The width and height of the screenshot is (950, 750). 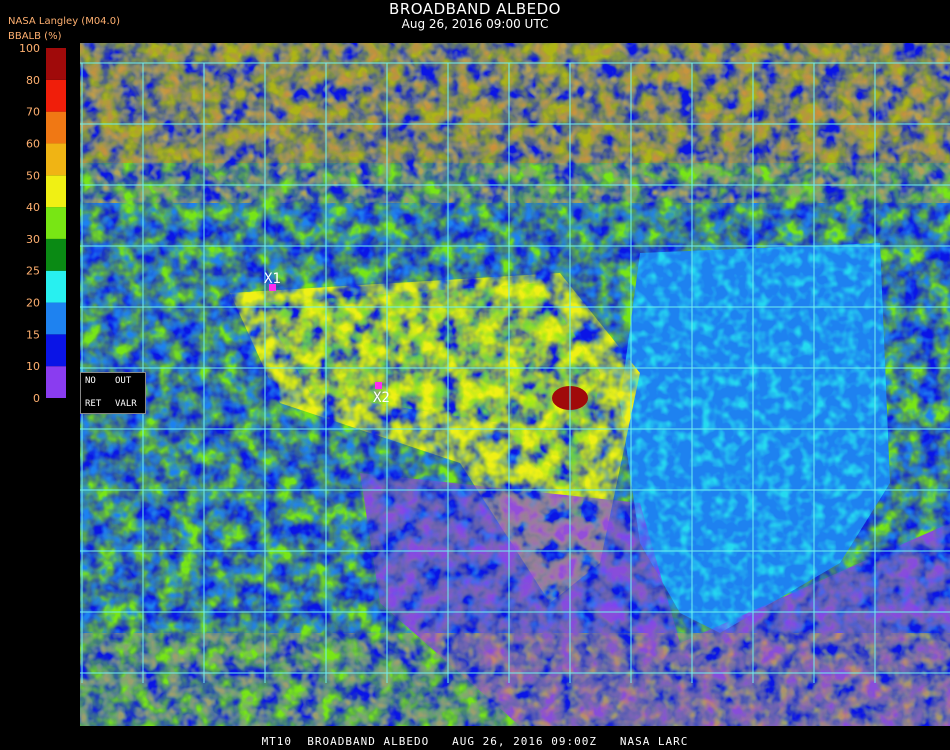 What do you see at coordinates (33, 239) in the screenshot?
I see `colorbar-tick-label: 30` at bounding box center [33, 239].